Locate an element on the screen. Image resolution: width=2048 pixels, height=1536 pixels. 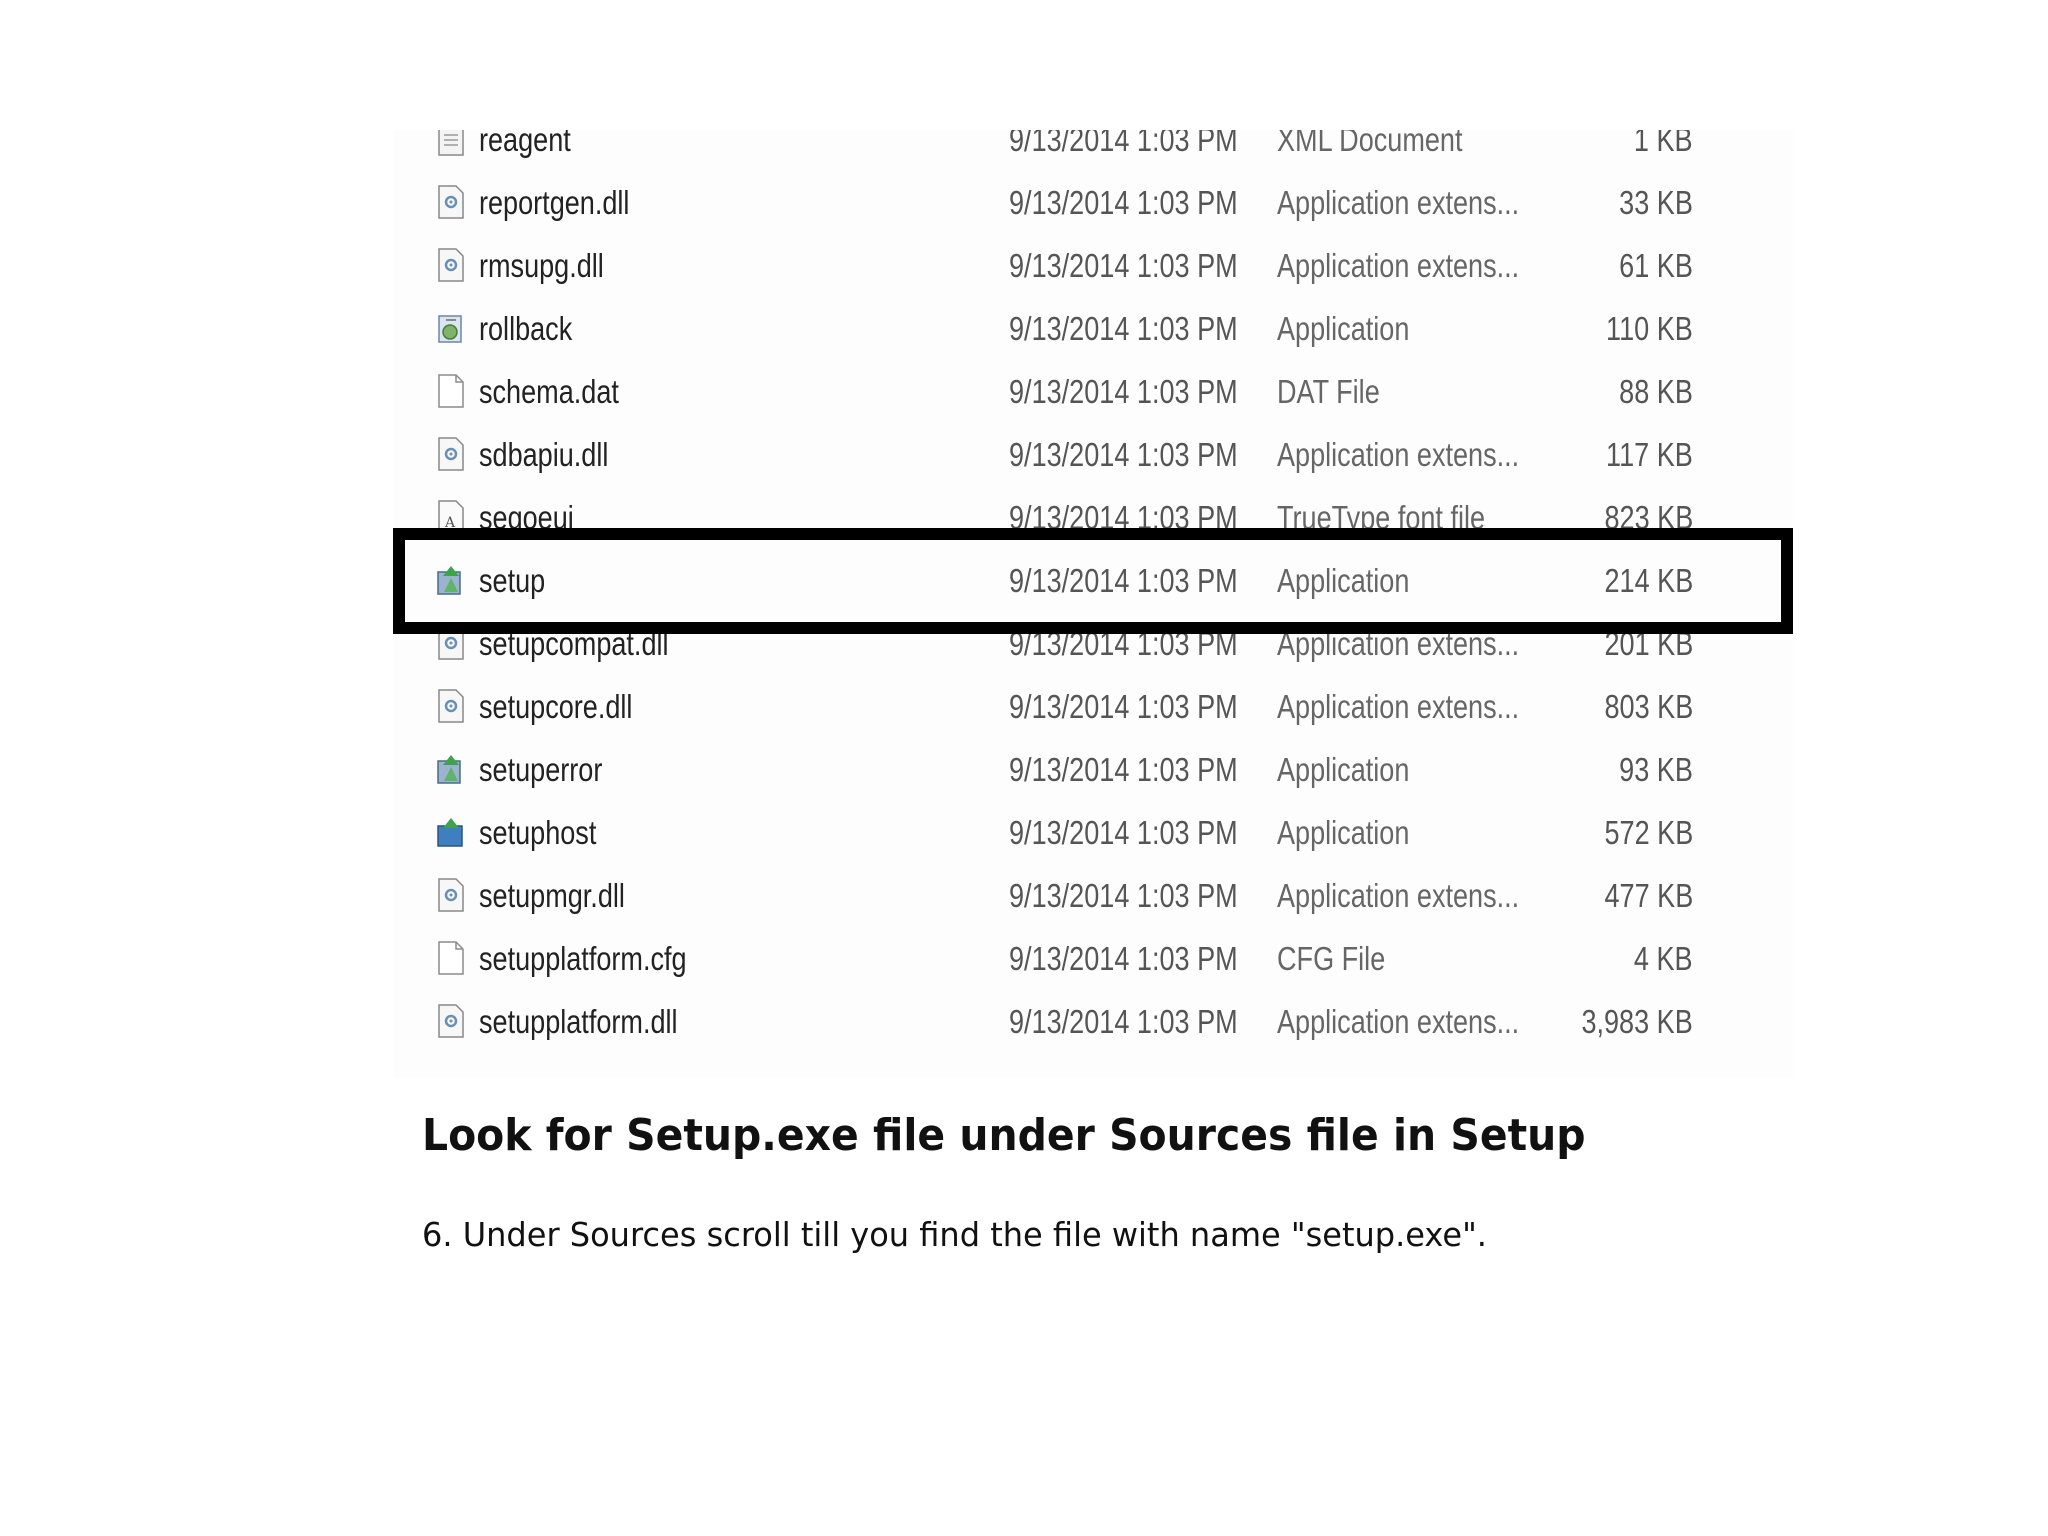
file-name: setupcore.dll is located at coordinates (556, 706).